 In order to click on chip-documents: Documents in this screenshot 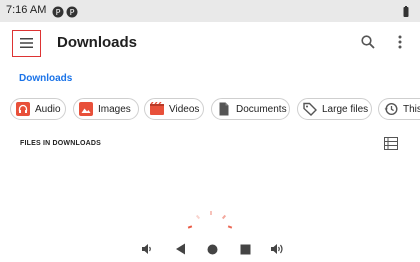, I will do `click(250, 109)`.